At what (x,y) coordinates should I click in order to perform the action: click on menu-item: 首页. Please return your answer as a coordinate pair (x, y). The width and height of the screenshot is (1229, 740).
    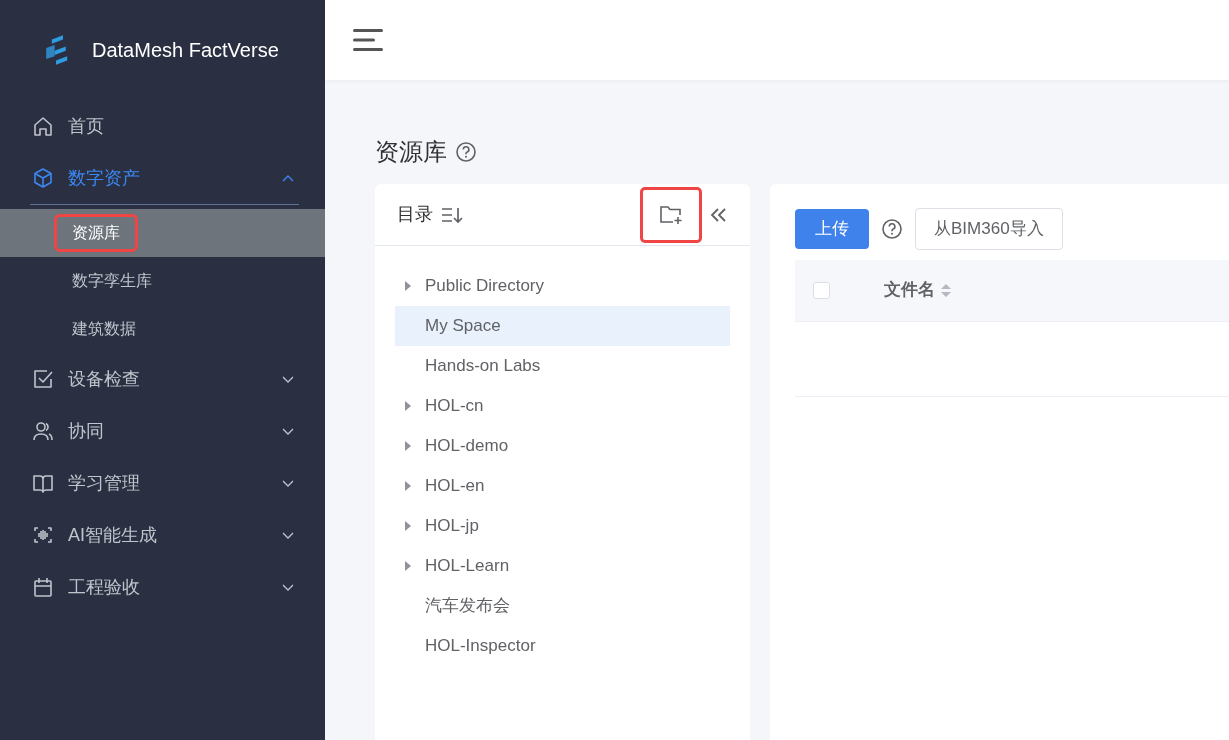
    Looking at the image, I should click on (162, 126).